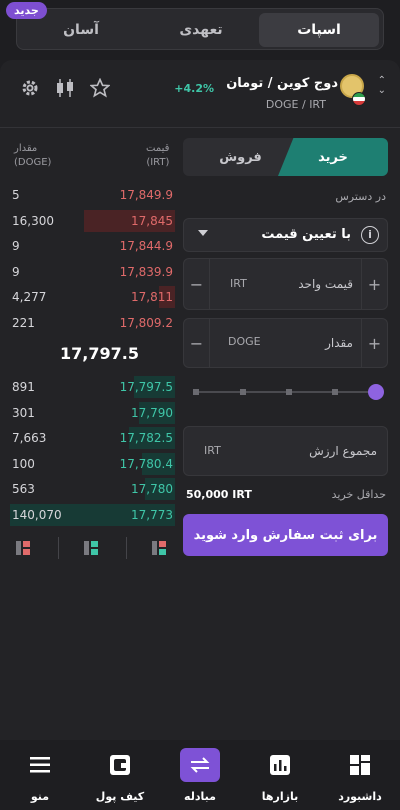  I want to click on candlestick-icon, so click(65, 90).